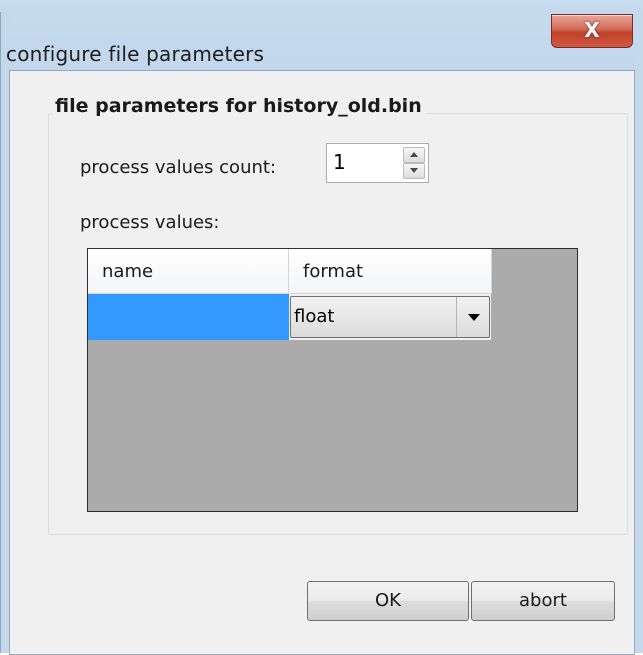 Image resolution: width=643 pixels, height=655 pixels. I want to click on format-dropdown-value: float, so click(314, 316).